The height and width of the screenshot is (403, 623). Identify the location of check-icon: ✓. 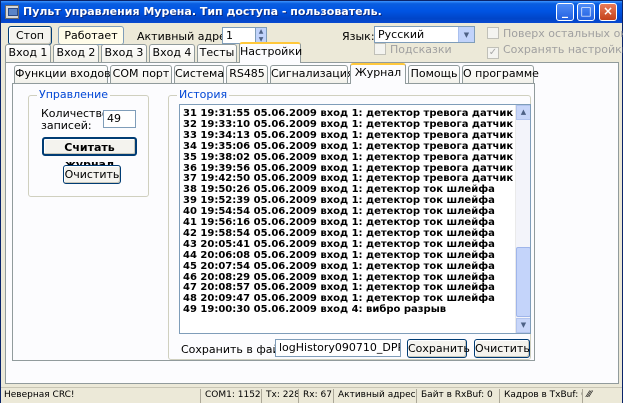
(493, 53).